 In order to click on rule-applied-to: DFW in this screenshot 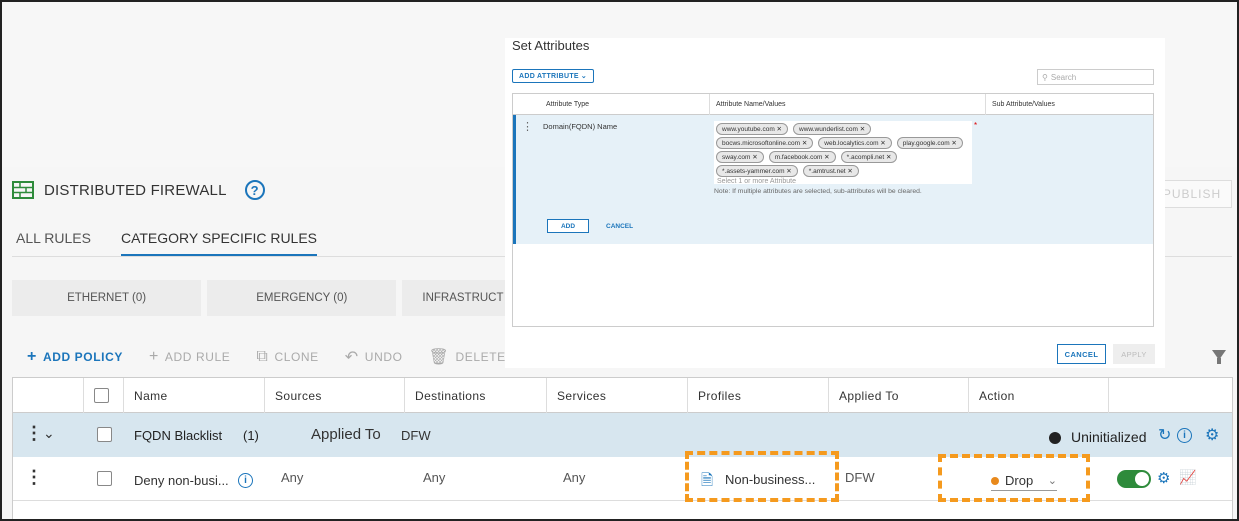, I will do `click(860, 477)`.